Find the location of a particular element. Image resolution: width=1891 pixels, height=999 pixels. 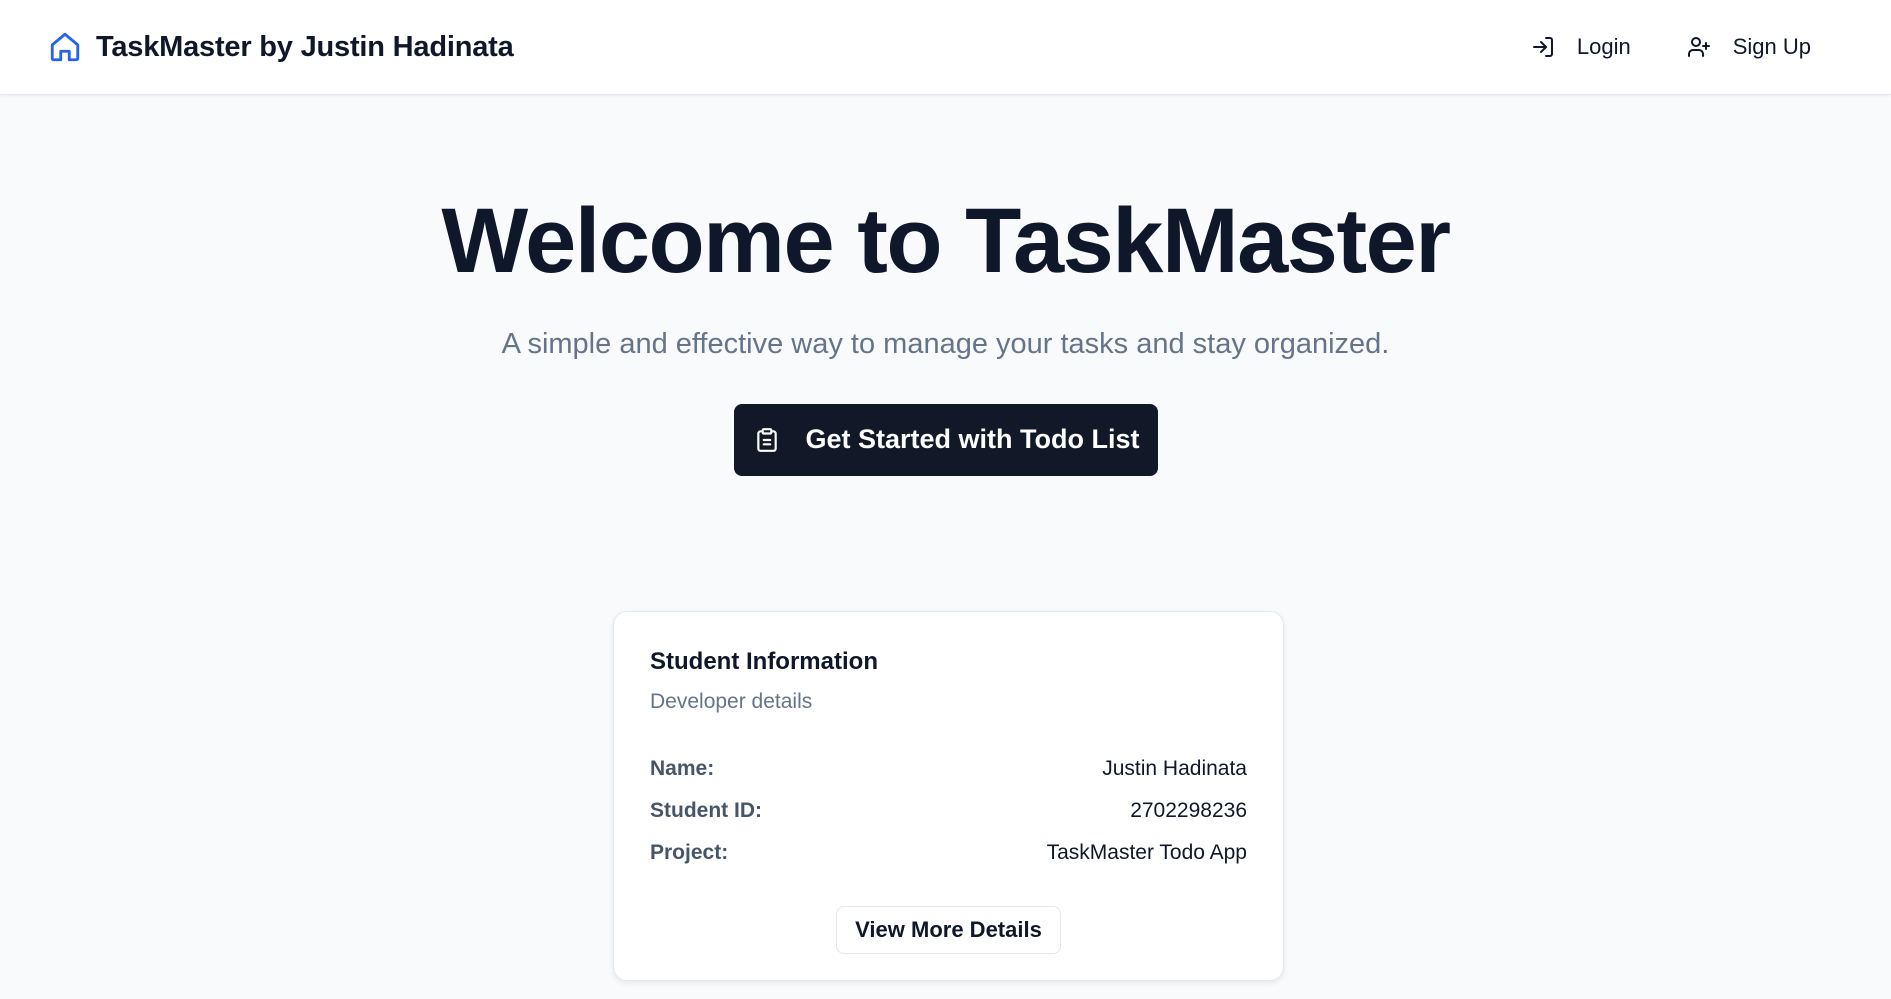

clipboard-icon is located at coordinates (767, 440).